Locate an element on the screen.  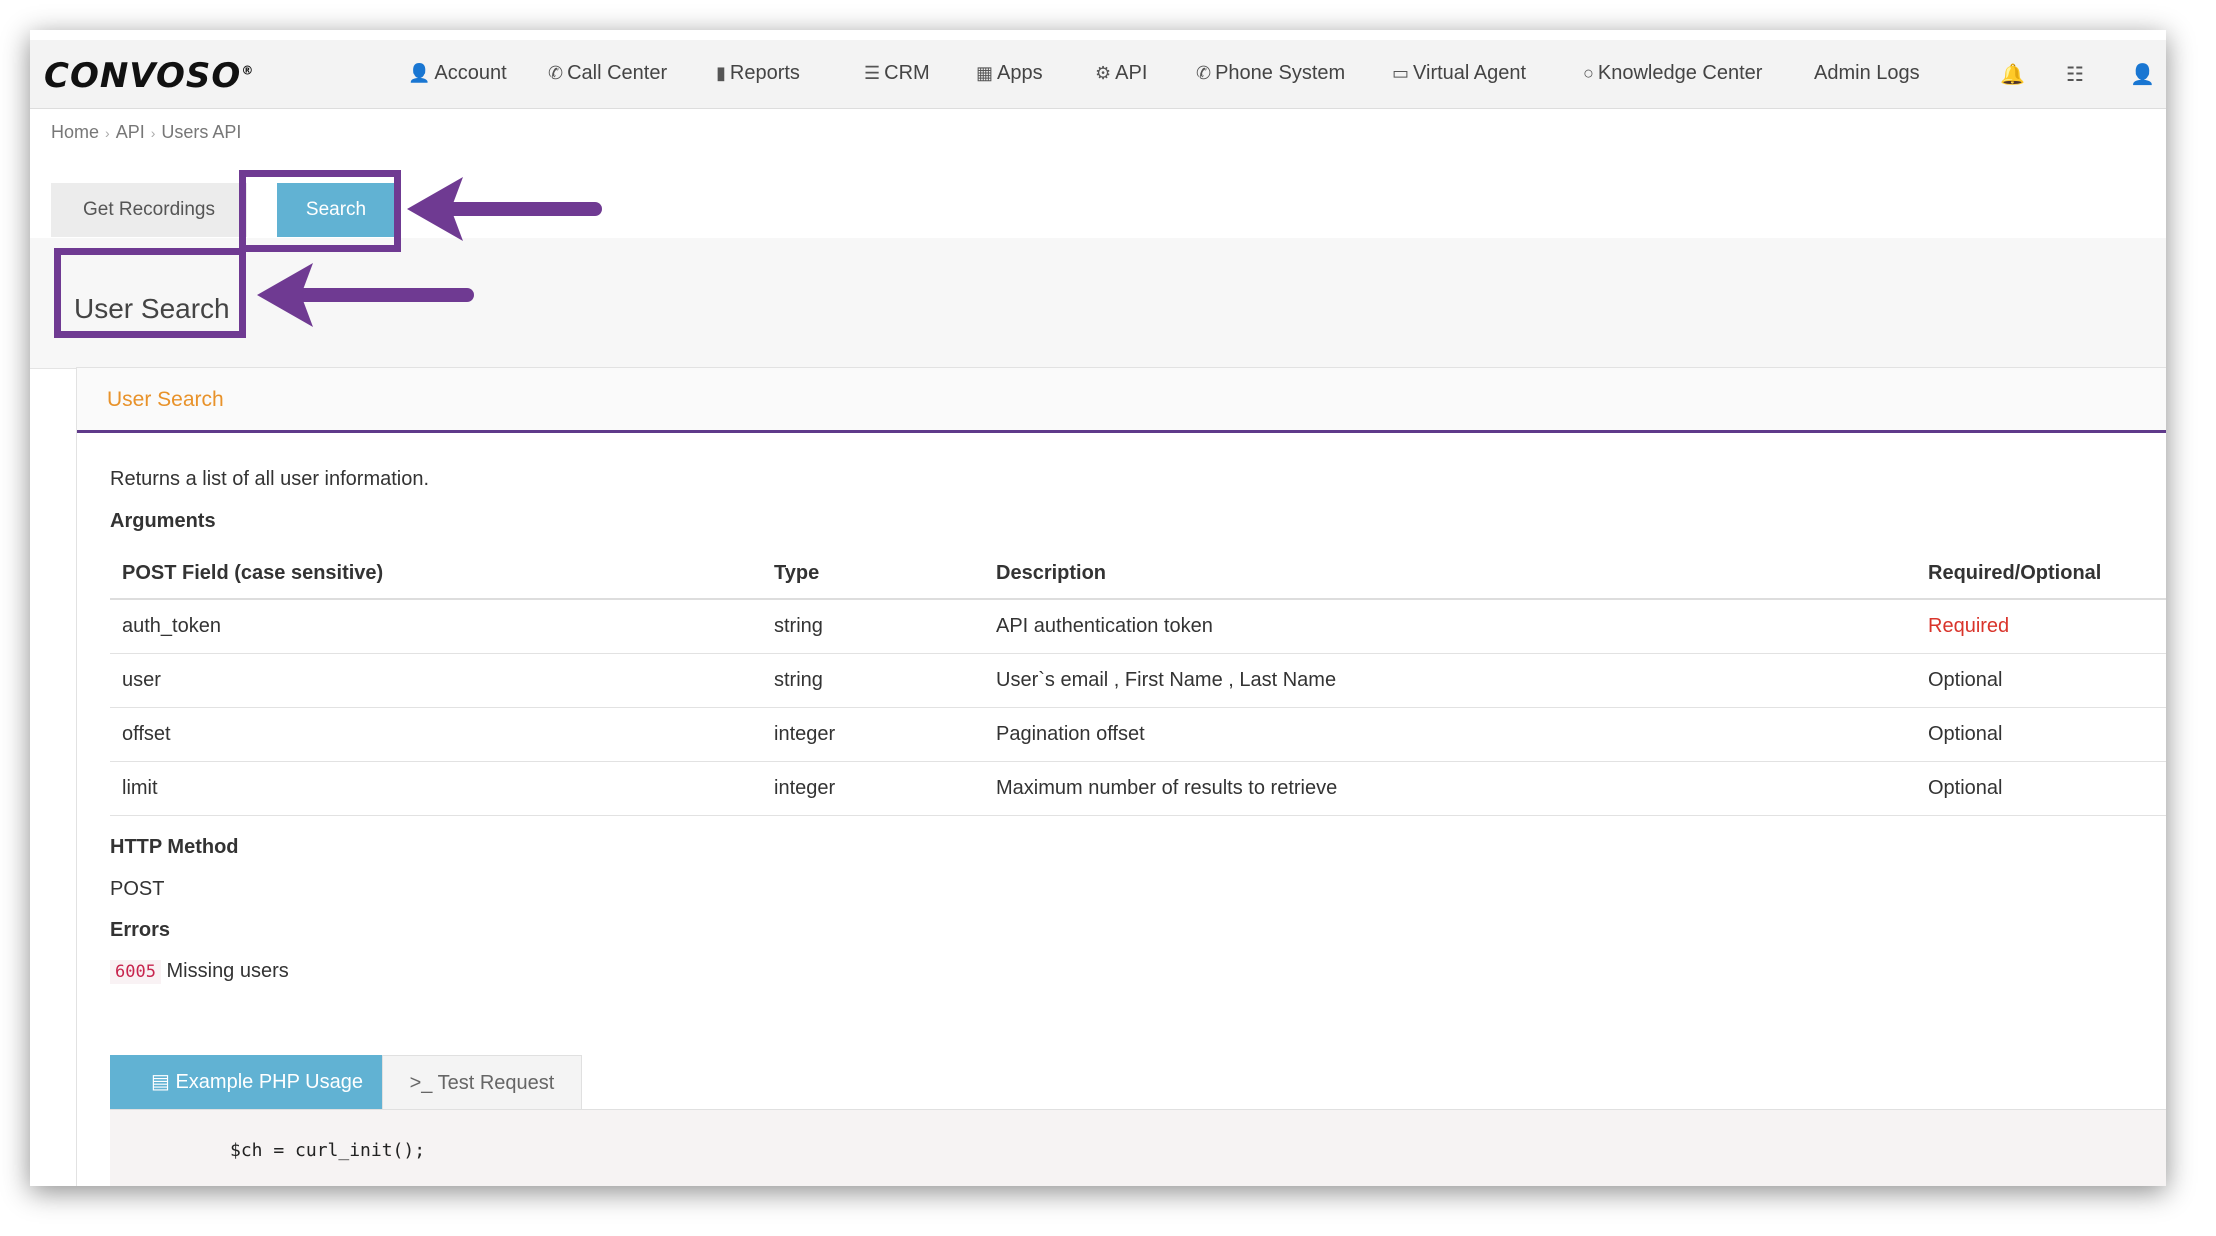
cell-description: API authentication token is located at coordinates (1450, 626).